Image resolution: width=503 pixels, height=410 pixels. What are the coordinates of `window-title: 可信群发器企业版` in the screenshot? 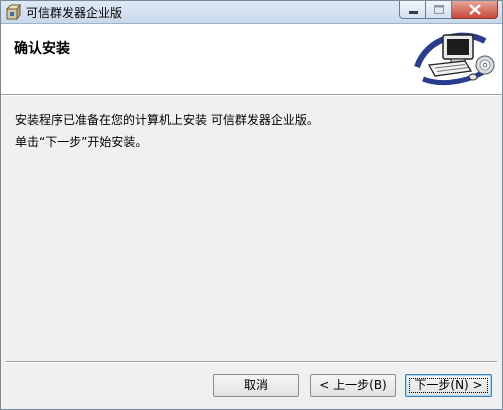 It's located at (74, 13).